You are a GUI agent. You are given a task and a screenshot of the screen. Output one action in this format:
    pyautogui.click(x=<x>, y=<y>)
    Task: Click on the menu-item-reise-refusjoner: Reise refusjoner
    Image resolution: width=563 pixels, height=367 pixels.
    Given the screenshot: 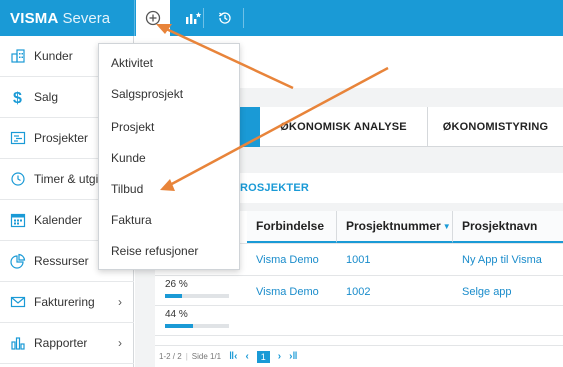 What is the action you would take?
    pyautogui.click(x=154, y=251)
    